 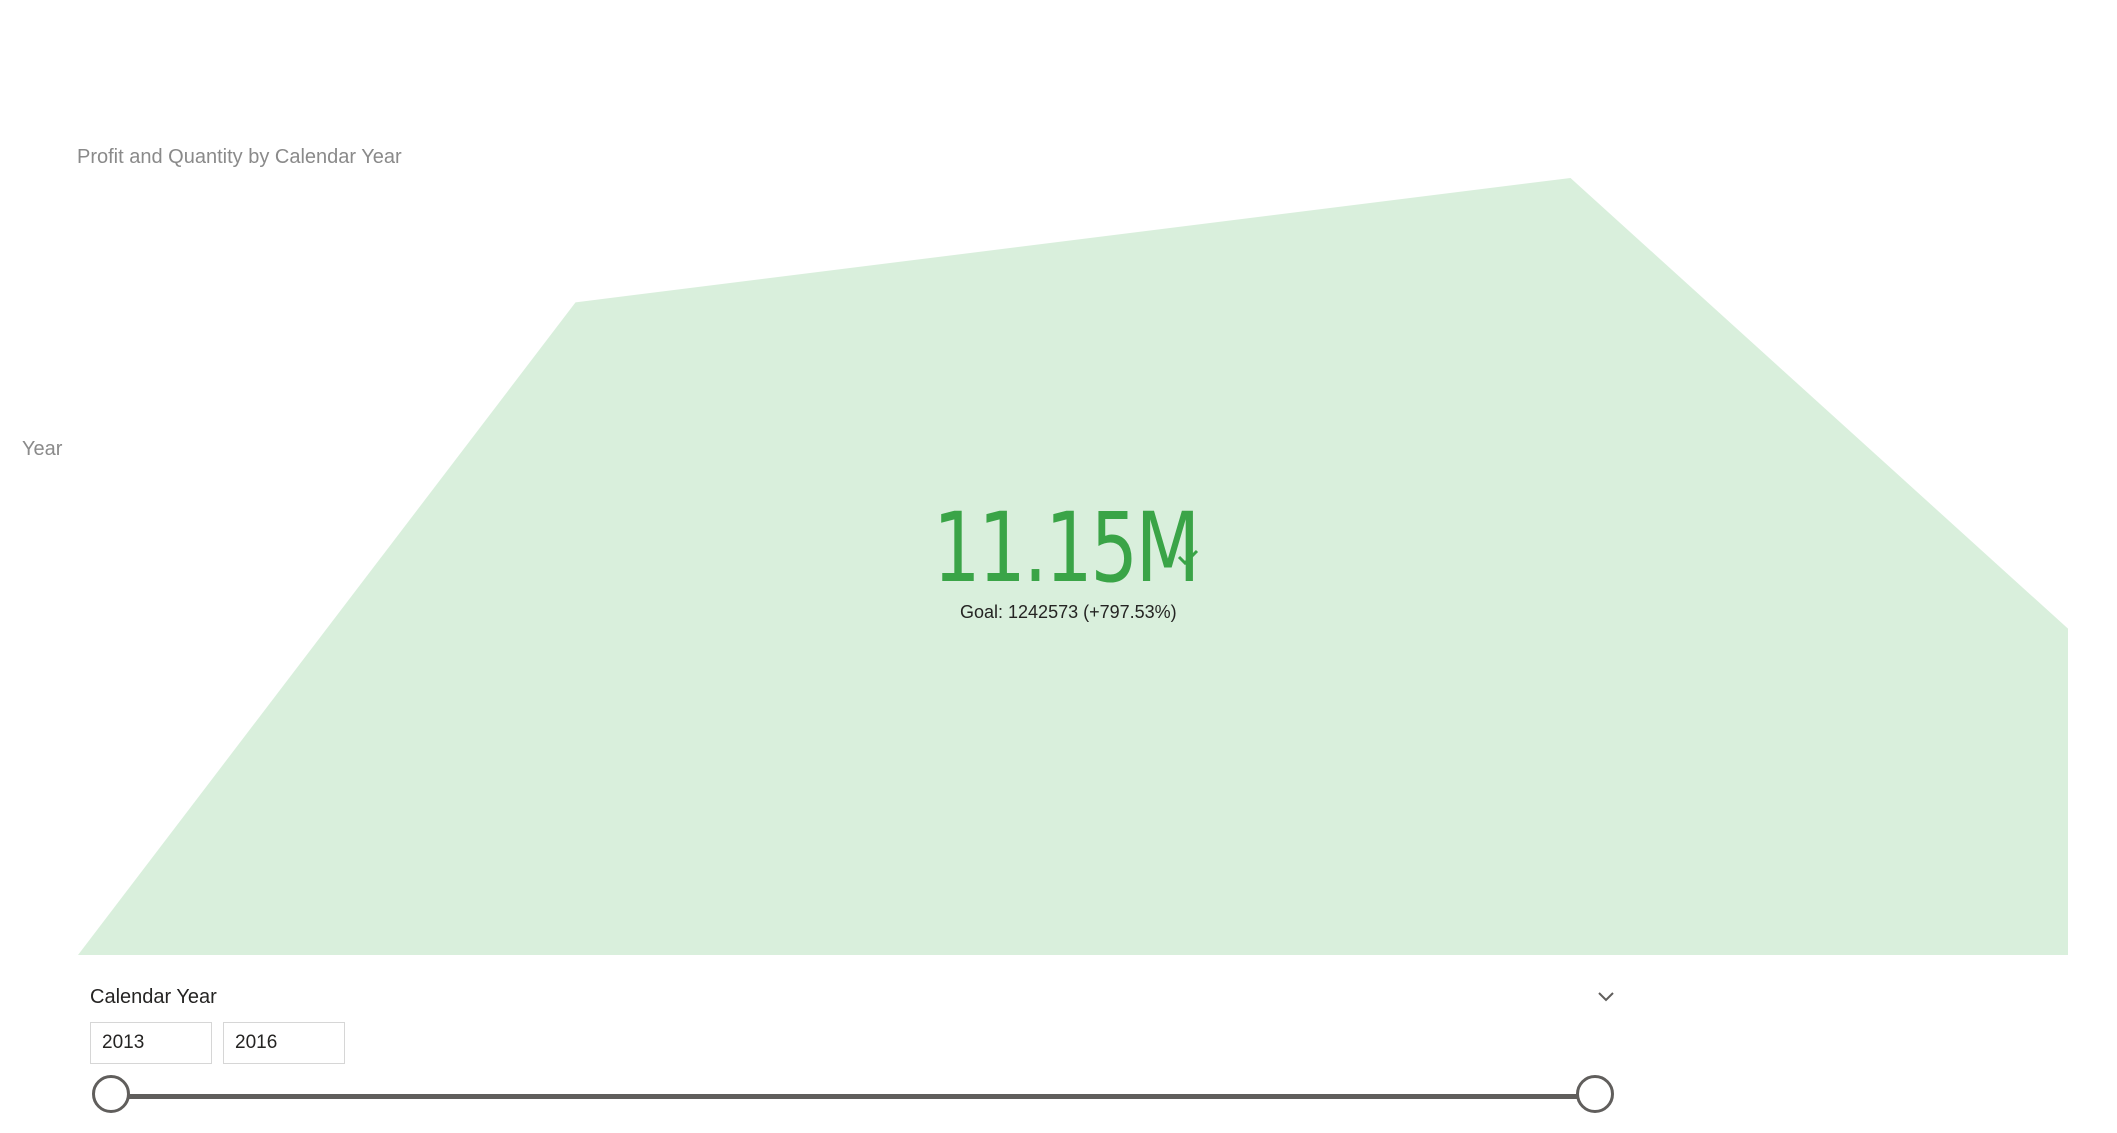 I want to click on start-year-input, so click(x=151, y=1043).